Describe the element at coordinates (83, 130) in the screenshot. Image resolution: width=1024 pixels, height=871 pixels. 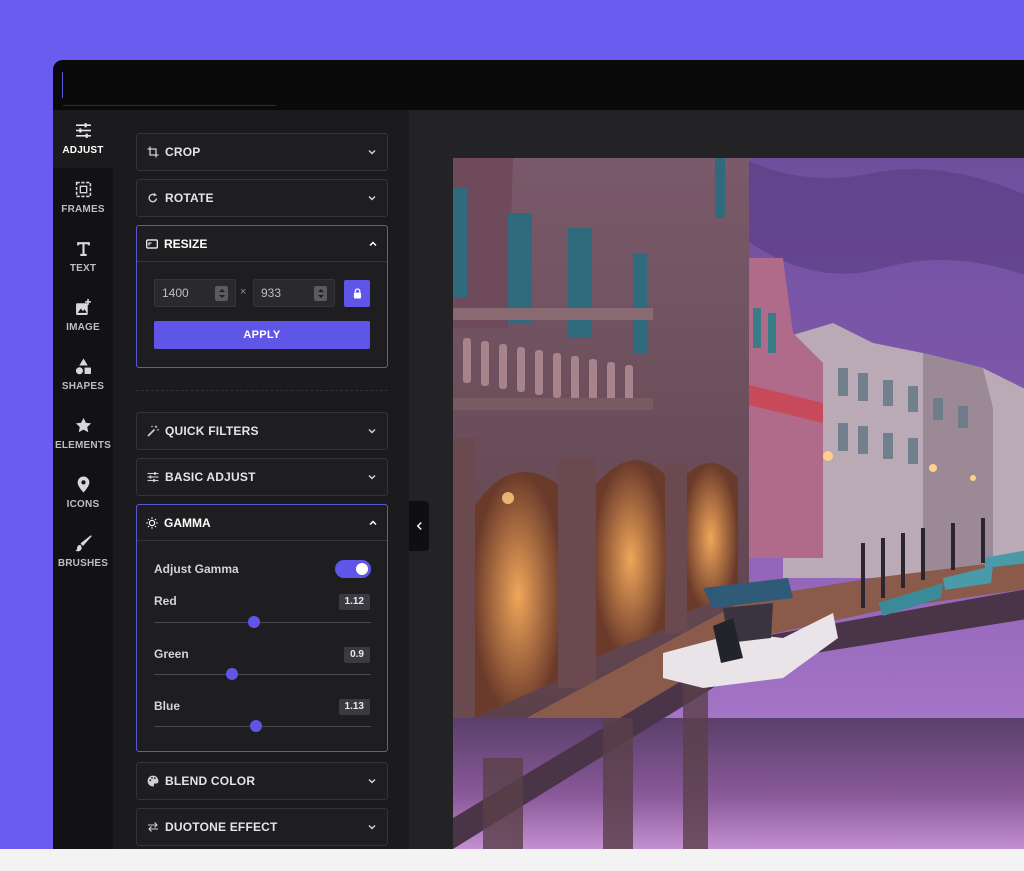
I see `sliders-icon` at that location.